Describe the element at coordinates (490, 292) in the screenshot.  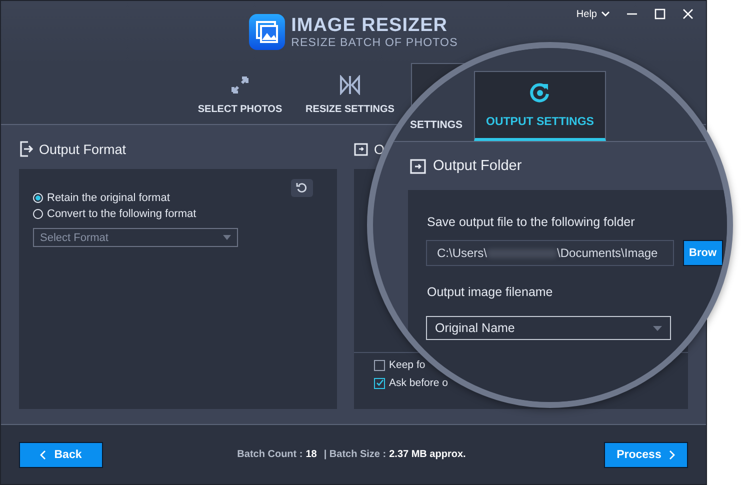
I see `field-label: Output image filename` at that location.